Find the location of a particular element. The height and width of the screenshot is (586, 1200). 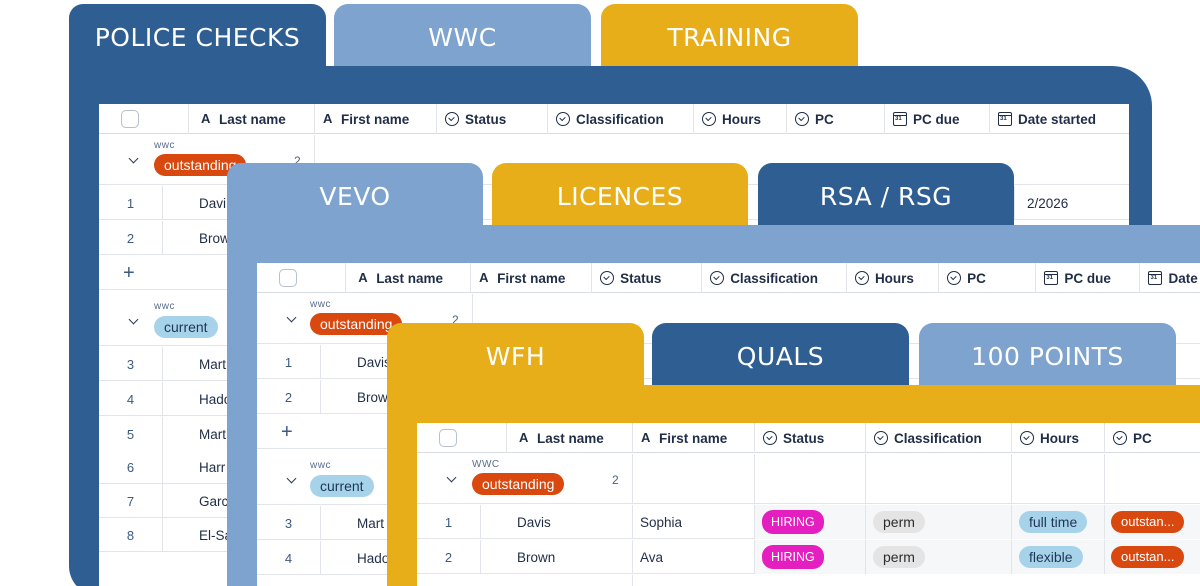

cell-date-started: 2/2026 is located at coordinates (1072, 203).